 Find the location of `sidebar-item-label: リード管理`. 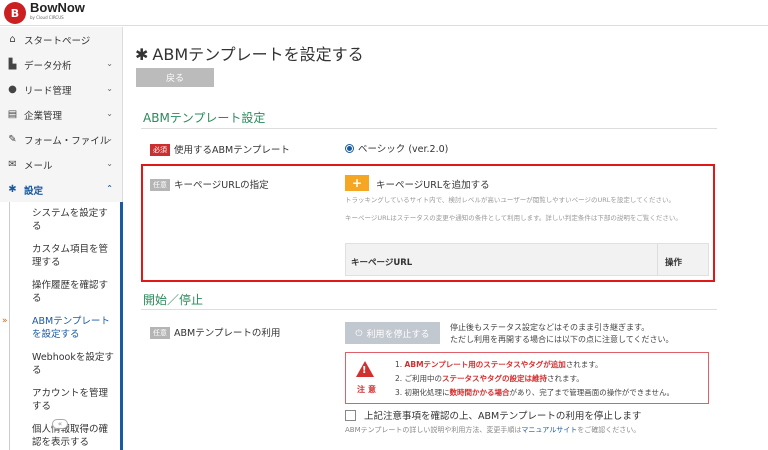

sidebar-item-label: リード管理 is located at coordinates (48, 91).